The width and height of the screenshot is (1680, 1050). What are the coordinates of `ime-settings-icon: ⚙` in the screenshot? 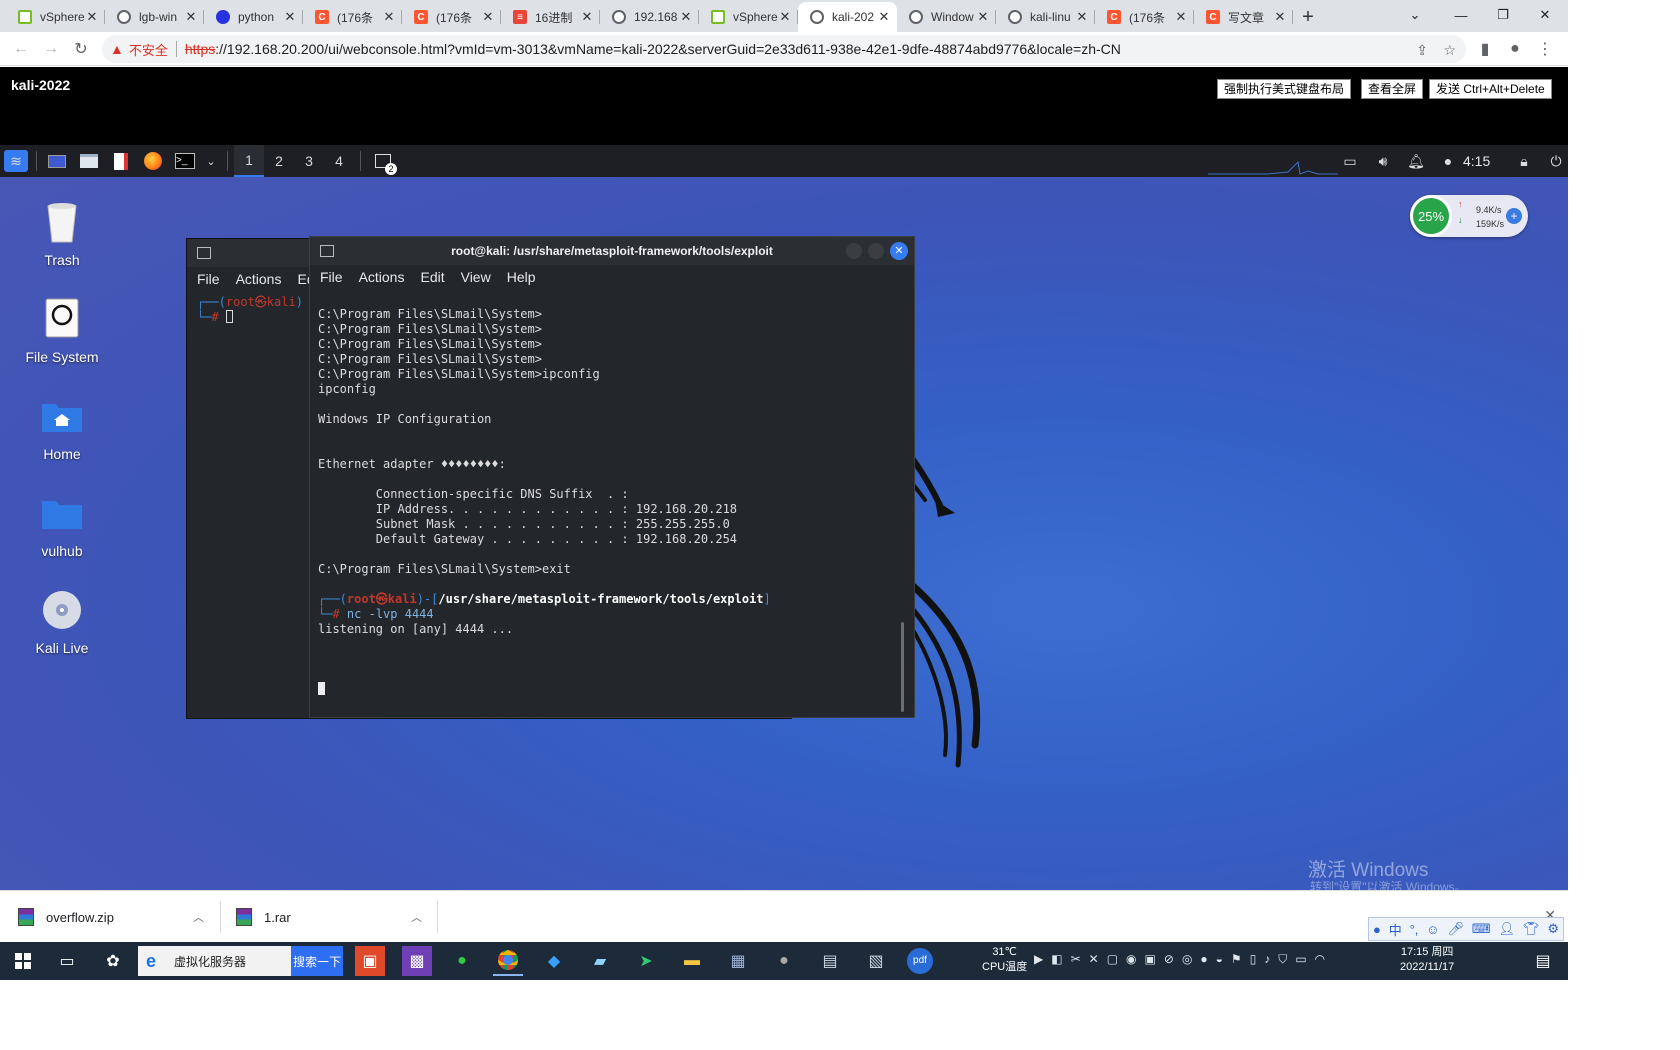 It's located at (1553, 929).